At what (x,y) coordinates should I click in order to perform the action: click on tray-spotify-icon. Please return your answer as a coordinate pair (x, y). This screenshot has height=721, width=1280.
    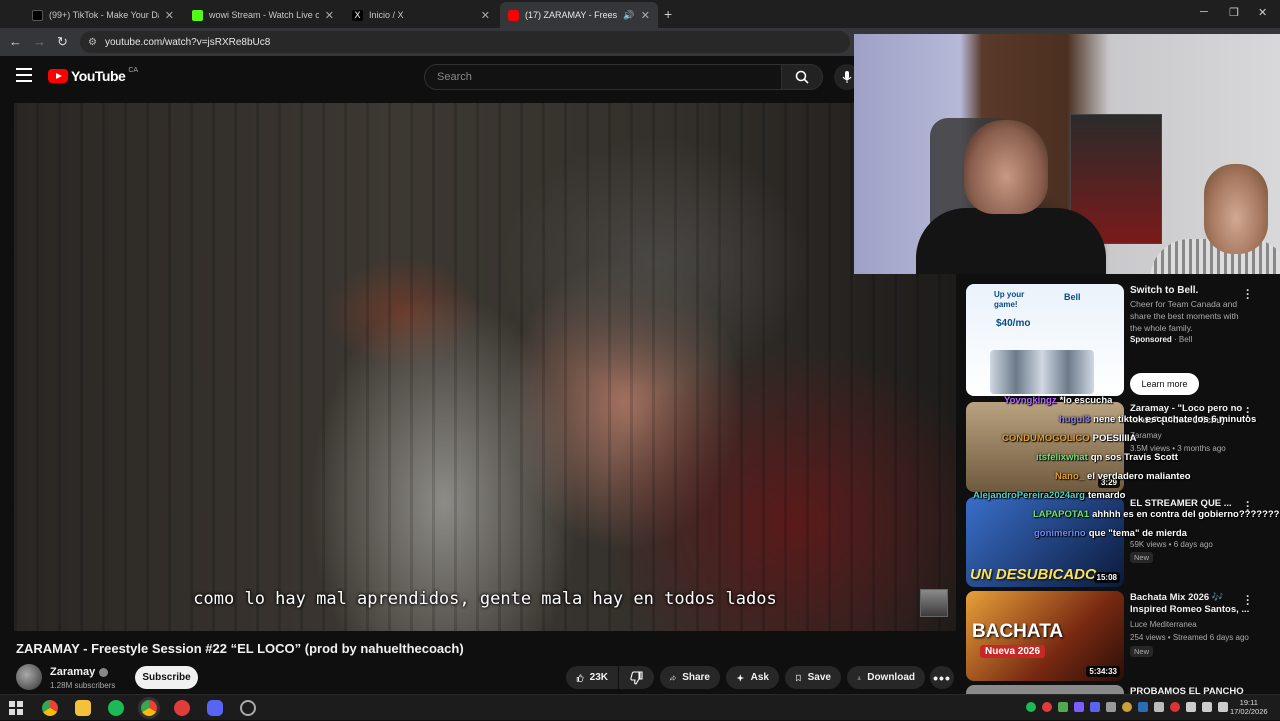
    Looking at the image, I should click on (1031, 707).